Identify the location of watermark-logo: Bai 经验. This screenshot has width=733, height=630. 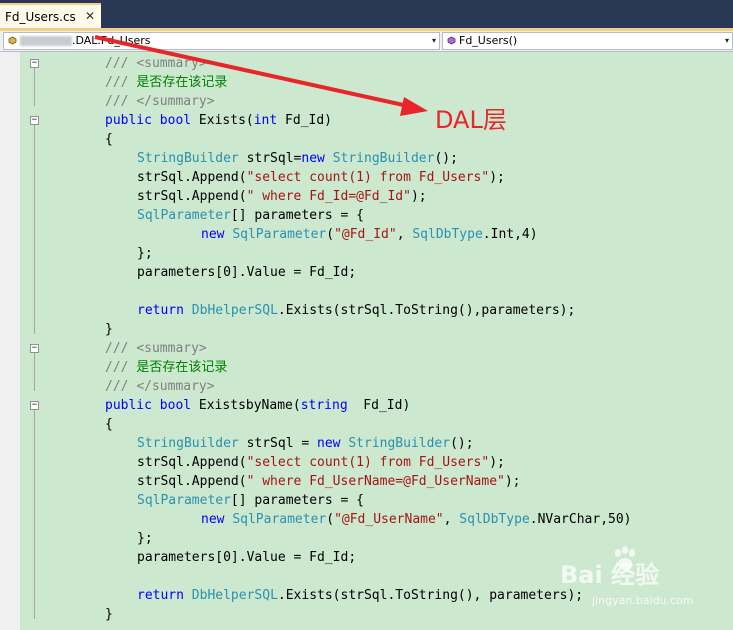
(610, 575).